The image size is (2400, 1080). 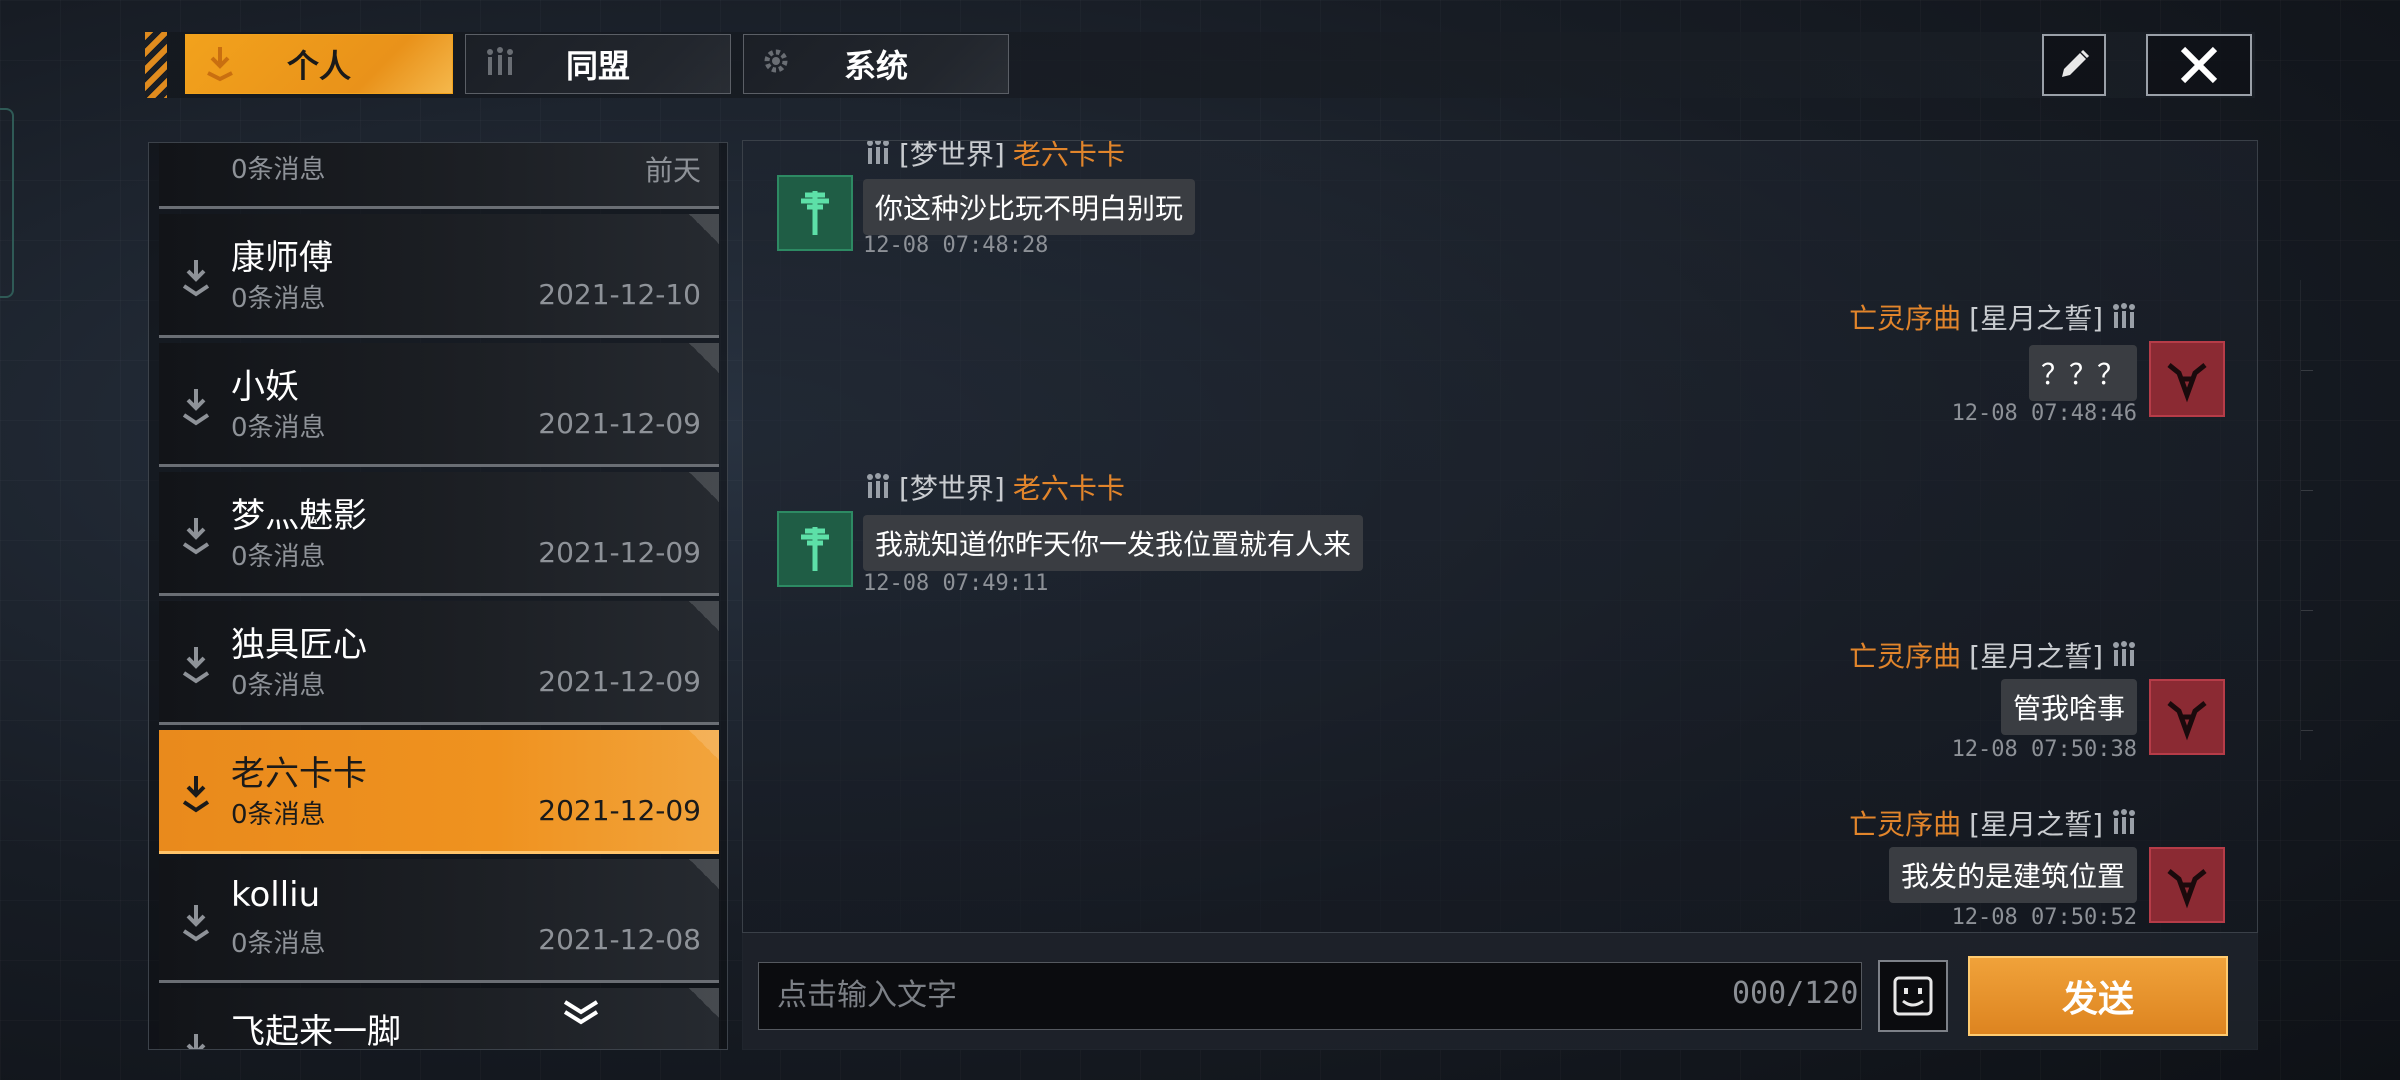 What do you see at coordinates (619, 939) in the screenshot?
I see `contact-date: 2021-12-08` at bounding box center [619, 939].